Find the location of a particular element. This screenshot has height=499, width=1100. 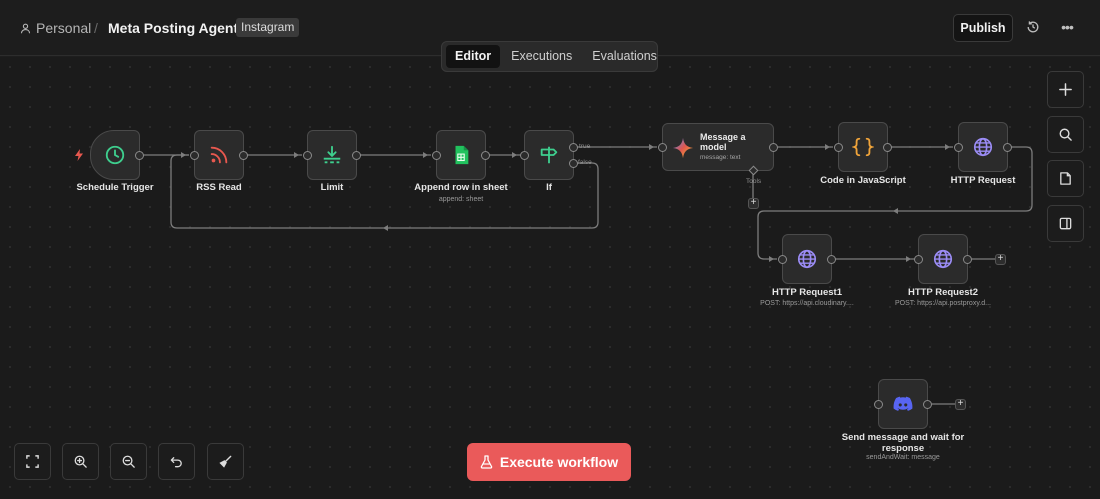

true-output-handle is located at coordinates (573, 147).